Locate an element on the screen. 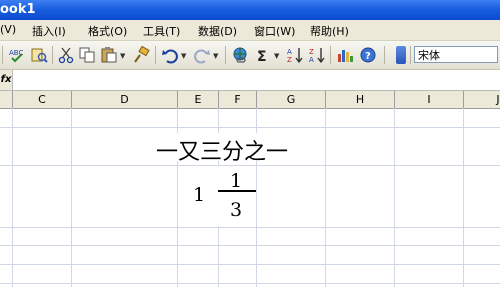  column-header-row: C D E F G H I J is located at coordinates (250, 100).